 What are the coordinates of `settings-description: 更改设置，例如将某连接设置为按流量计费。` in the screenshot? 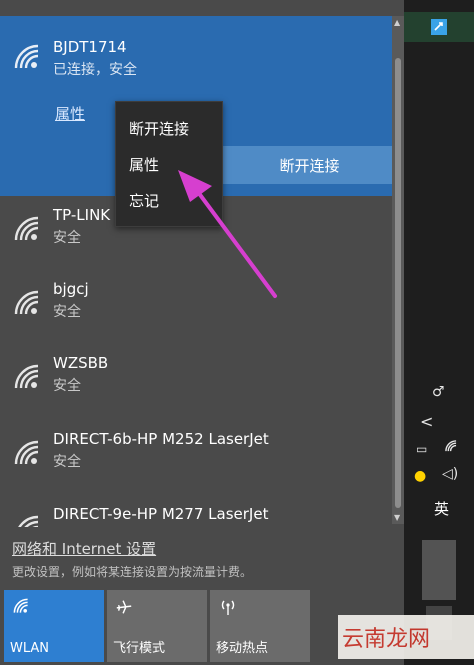 It's located at (132, 572).